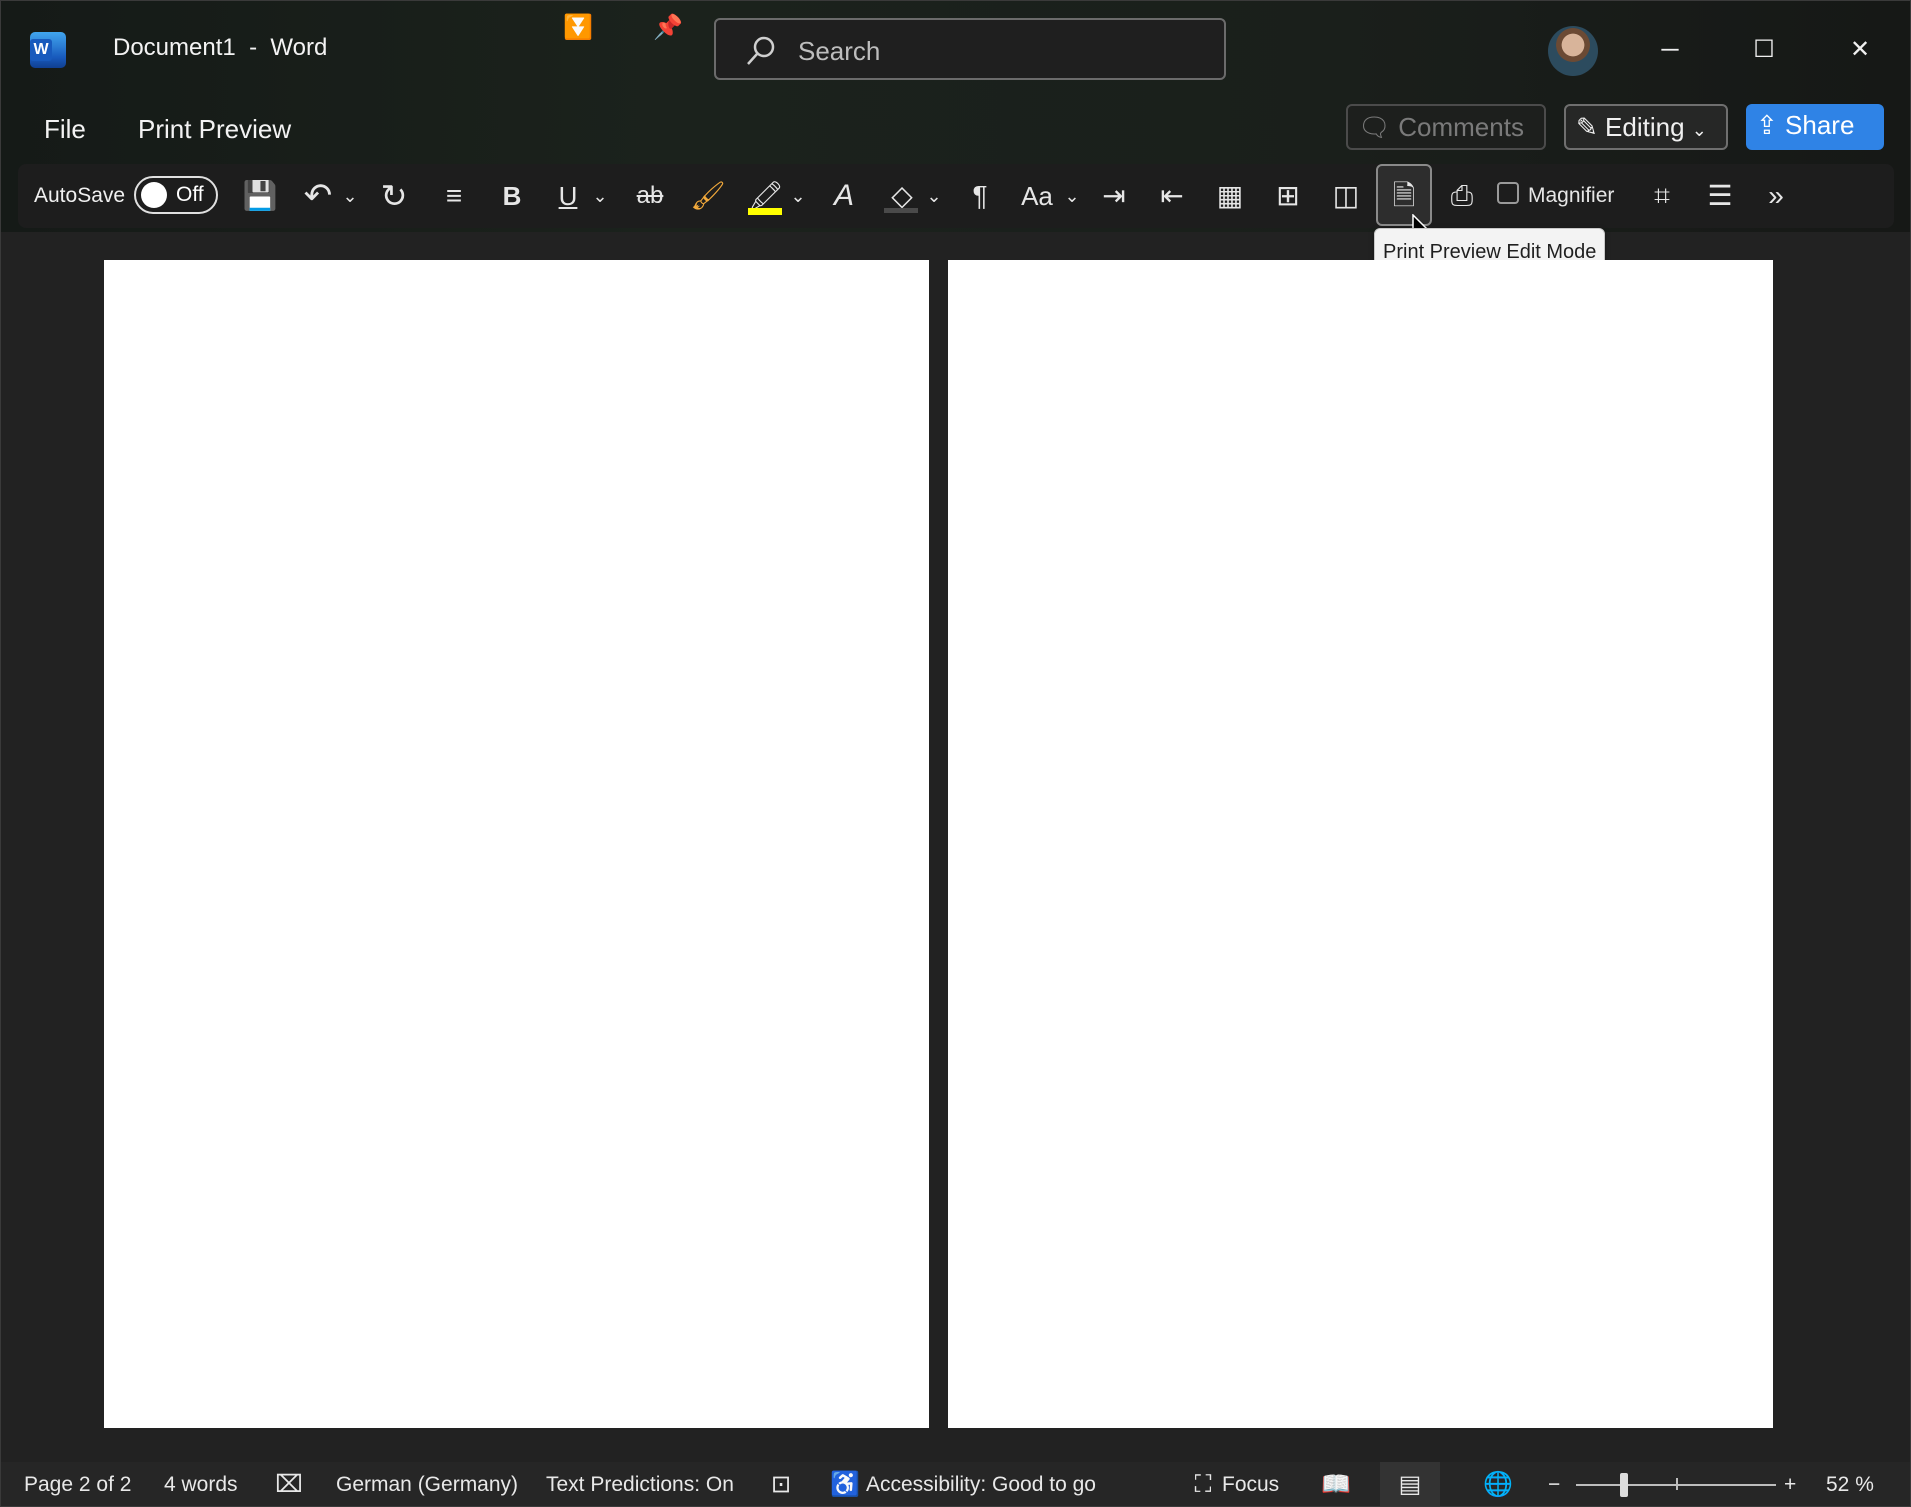 Image resolution: width=1911 pixels, height=1507 pixels. I want to click on window-title: Document1 - Word, so click(220, 48).